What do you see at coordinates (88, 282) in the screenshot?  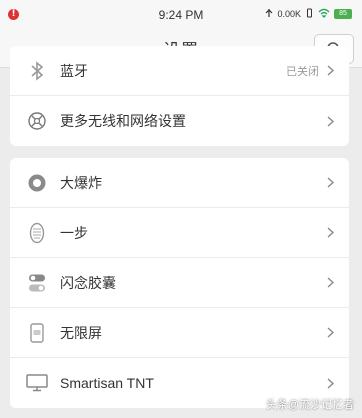 I see `settings-item-label: 闪念胶囊` at bounding box center [88, 282].